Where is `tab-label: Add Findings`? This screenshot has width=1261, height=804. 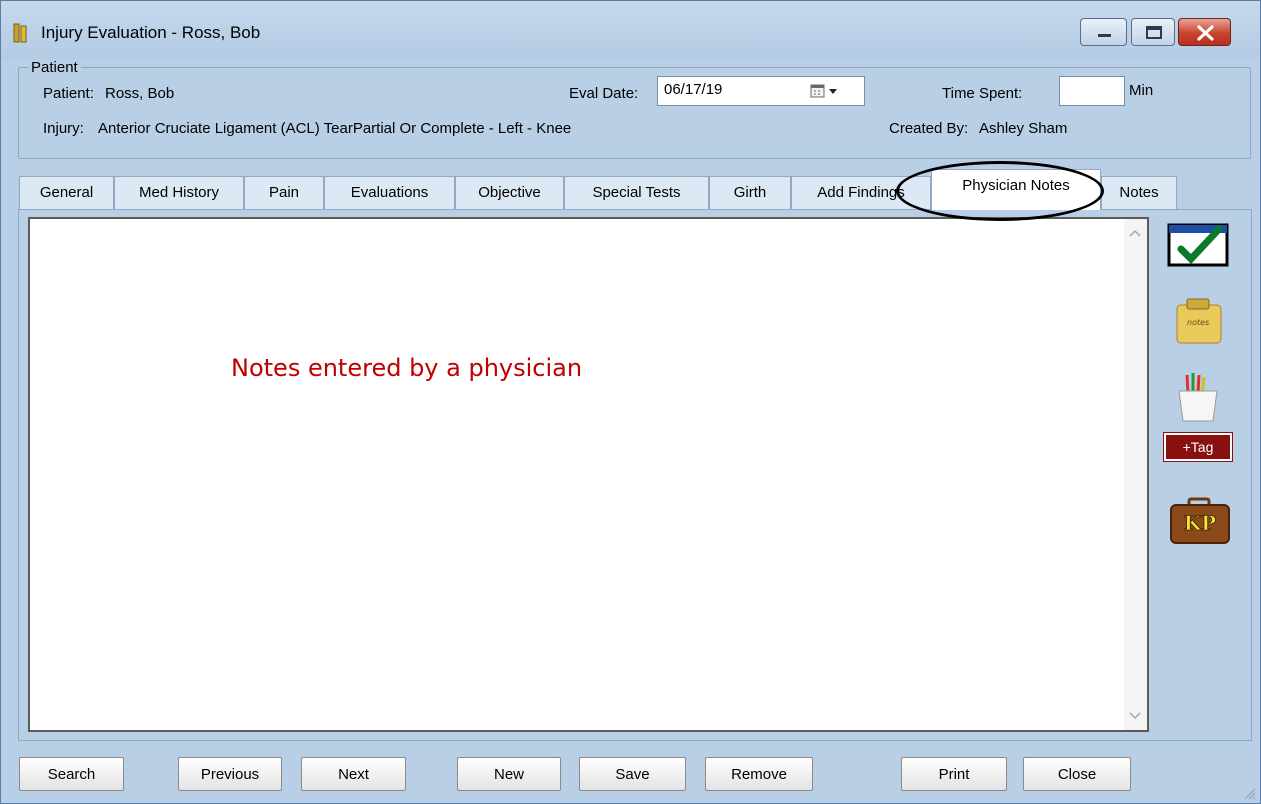 tab-label: Add Findings is located at coordinates (861, 192).